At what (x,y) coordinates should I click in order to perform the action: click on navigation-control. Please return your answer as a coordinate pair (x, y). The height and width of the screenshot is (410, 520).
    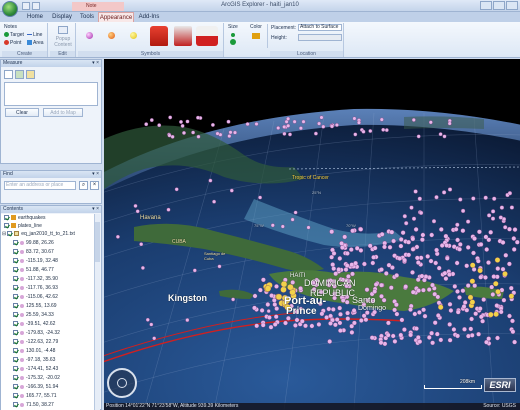
    Looking at the image, I should click on (122, 383).